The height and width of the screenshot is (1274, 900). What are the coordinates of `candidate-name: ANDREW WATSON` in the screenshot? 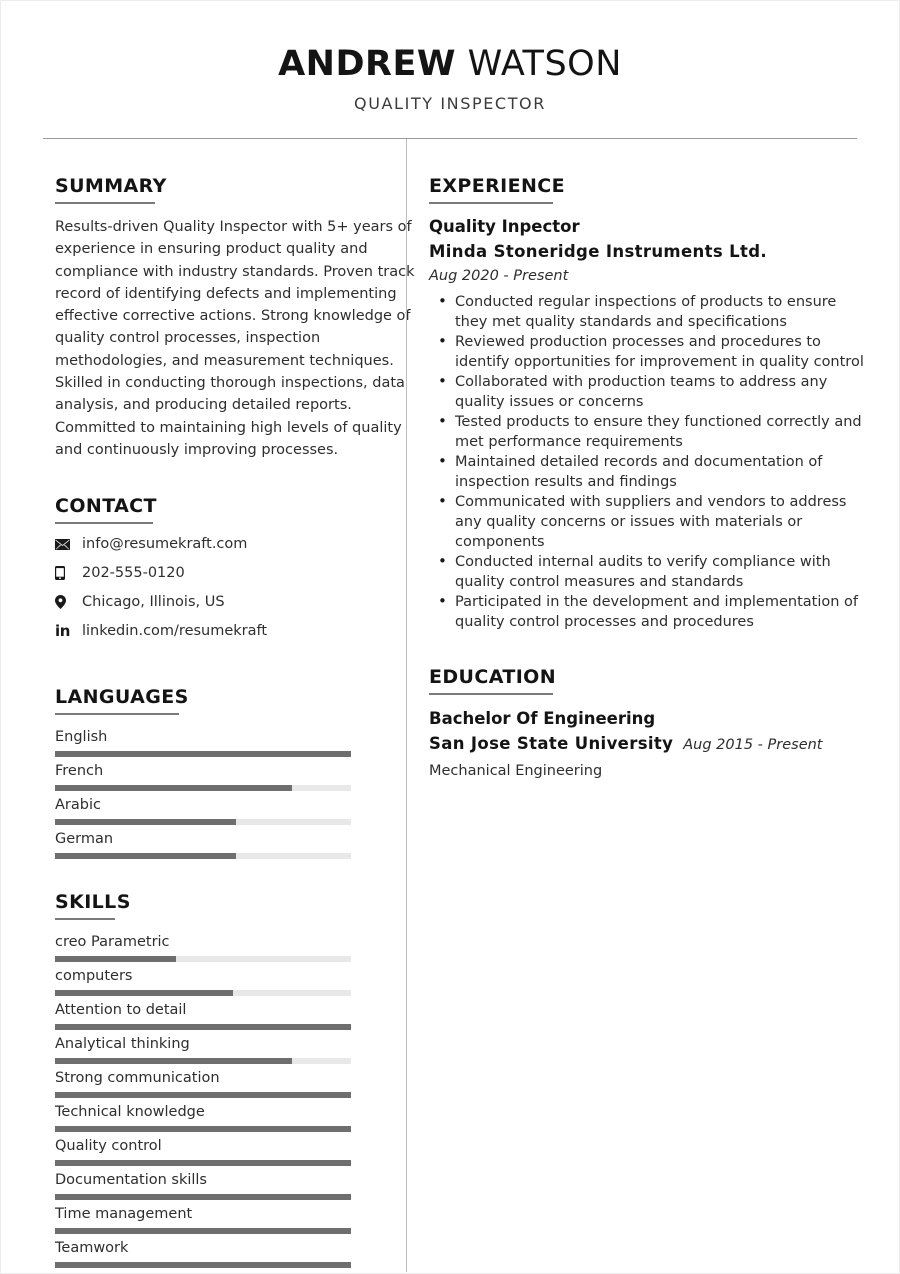 It's located at (450, 64).